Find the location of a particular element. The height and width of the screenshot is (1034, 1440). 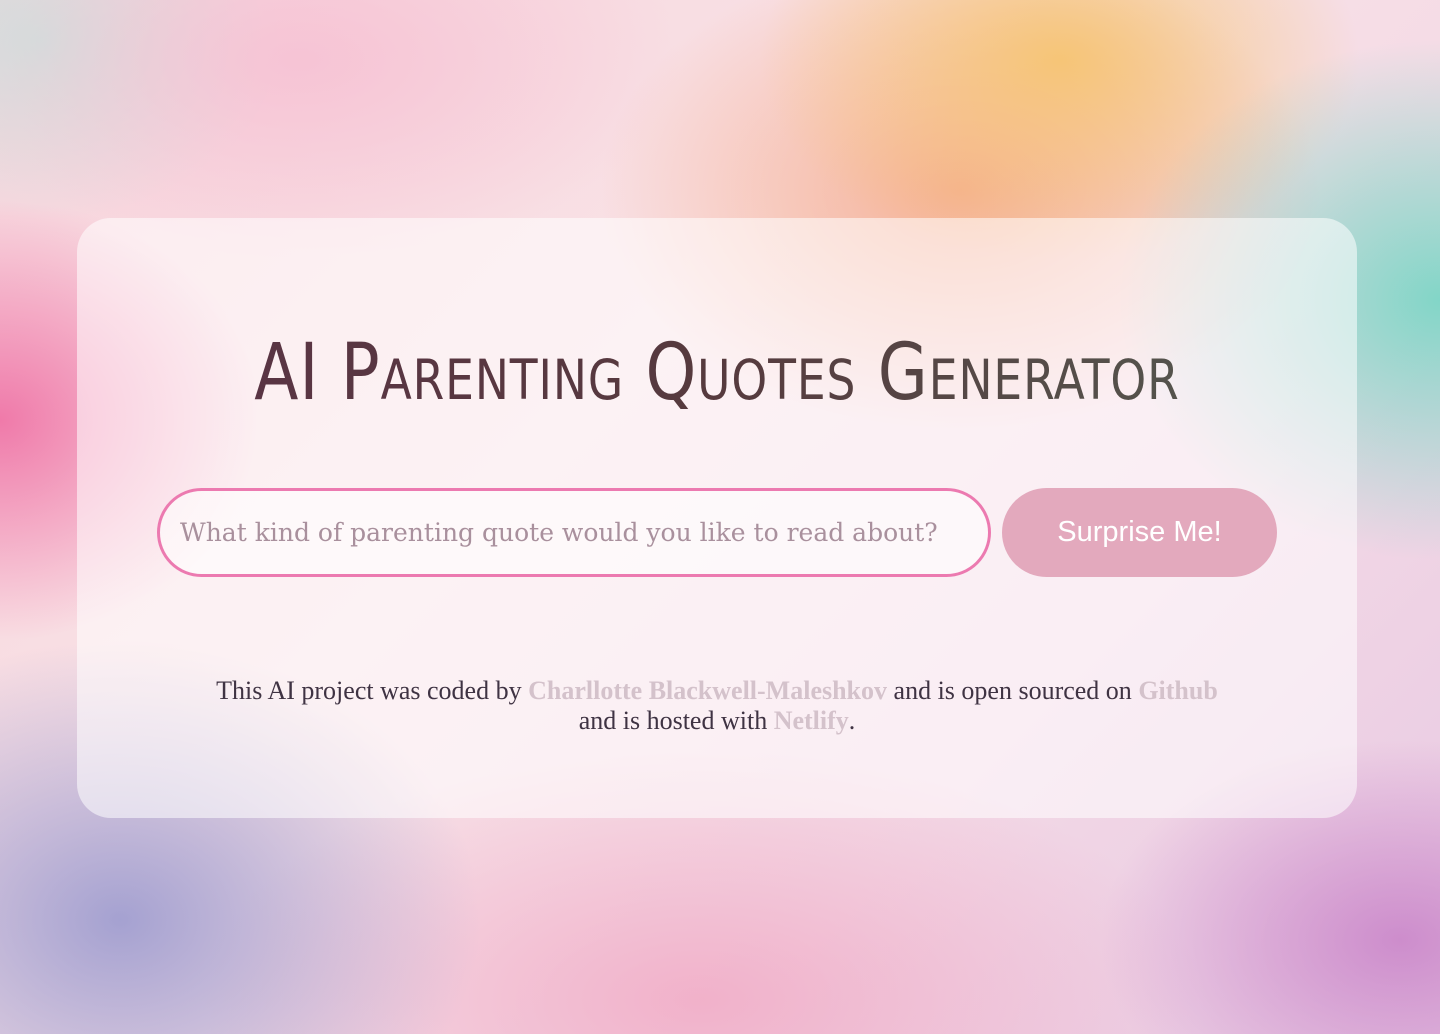

page-title: AI Parenting Quotes Generator is located at coordinates (717, 373).